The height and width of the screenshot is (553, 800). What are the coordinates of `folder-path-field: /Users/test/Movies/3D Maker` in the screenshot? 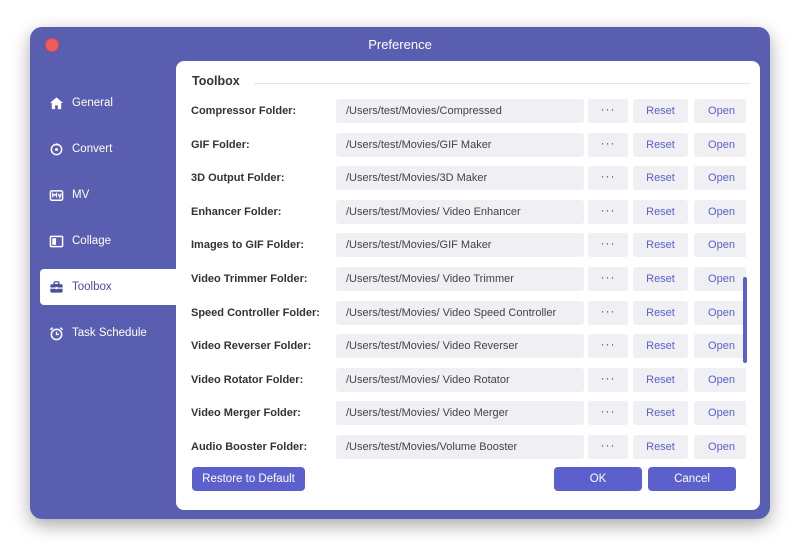 It's located at (460, 178).